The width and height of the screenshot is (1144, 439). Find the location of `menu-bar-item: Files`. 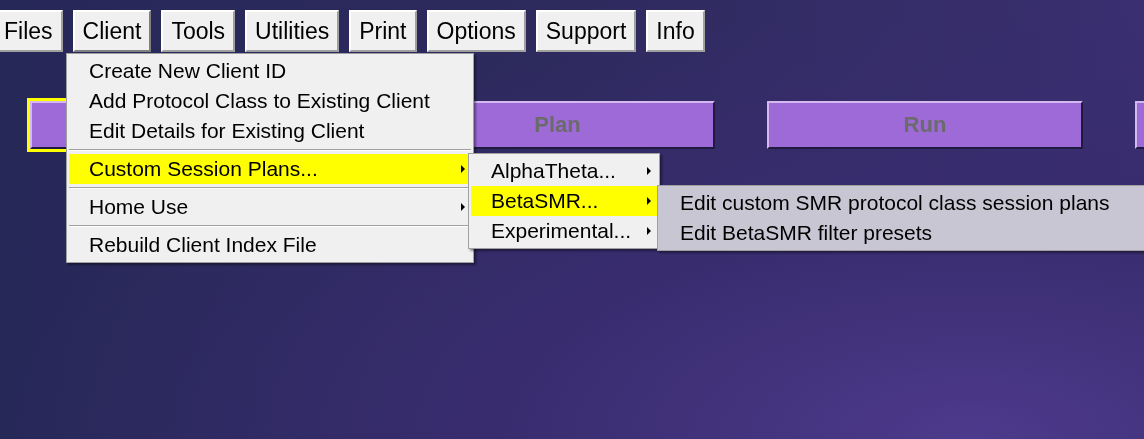

menu-bar-item: Files is located at coordinates (31, 31).